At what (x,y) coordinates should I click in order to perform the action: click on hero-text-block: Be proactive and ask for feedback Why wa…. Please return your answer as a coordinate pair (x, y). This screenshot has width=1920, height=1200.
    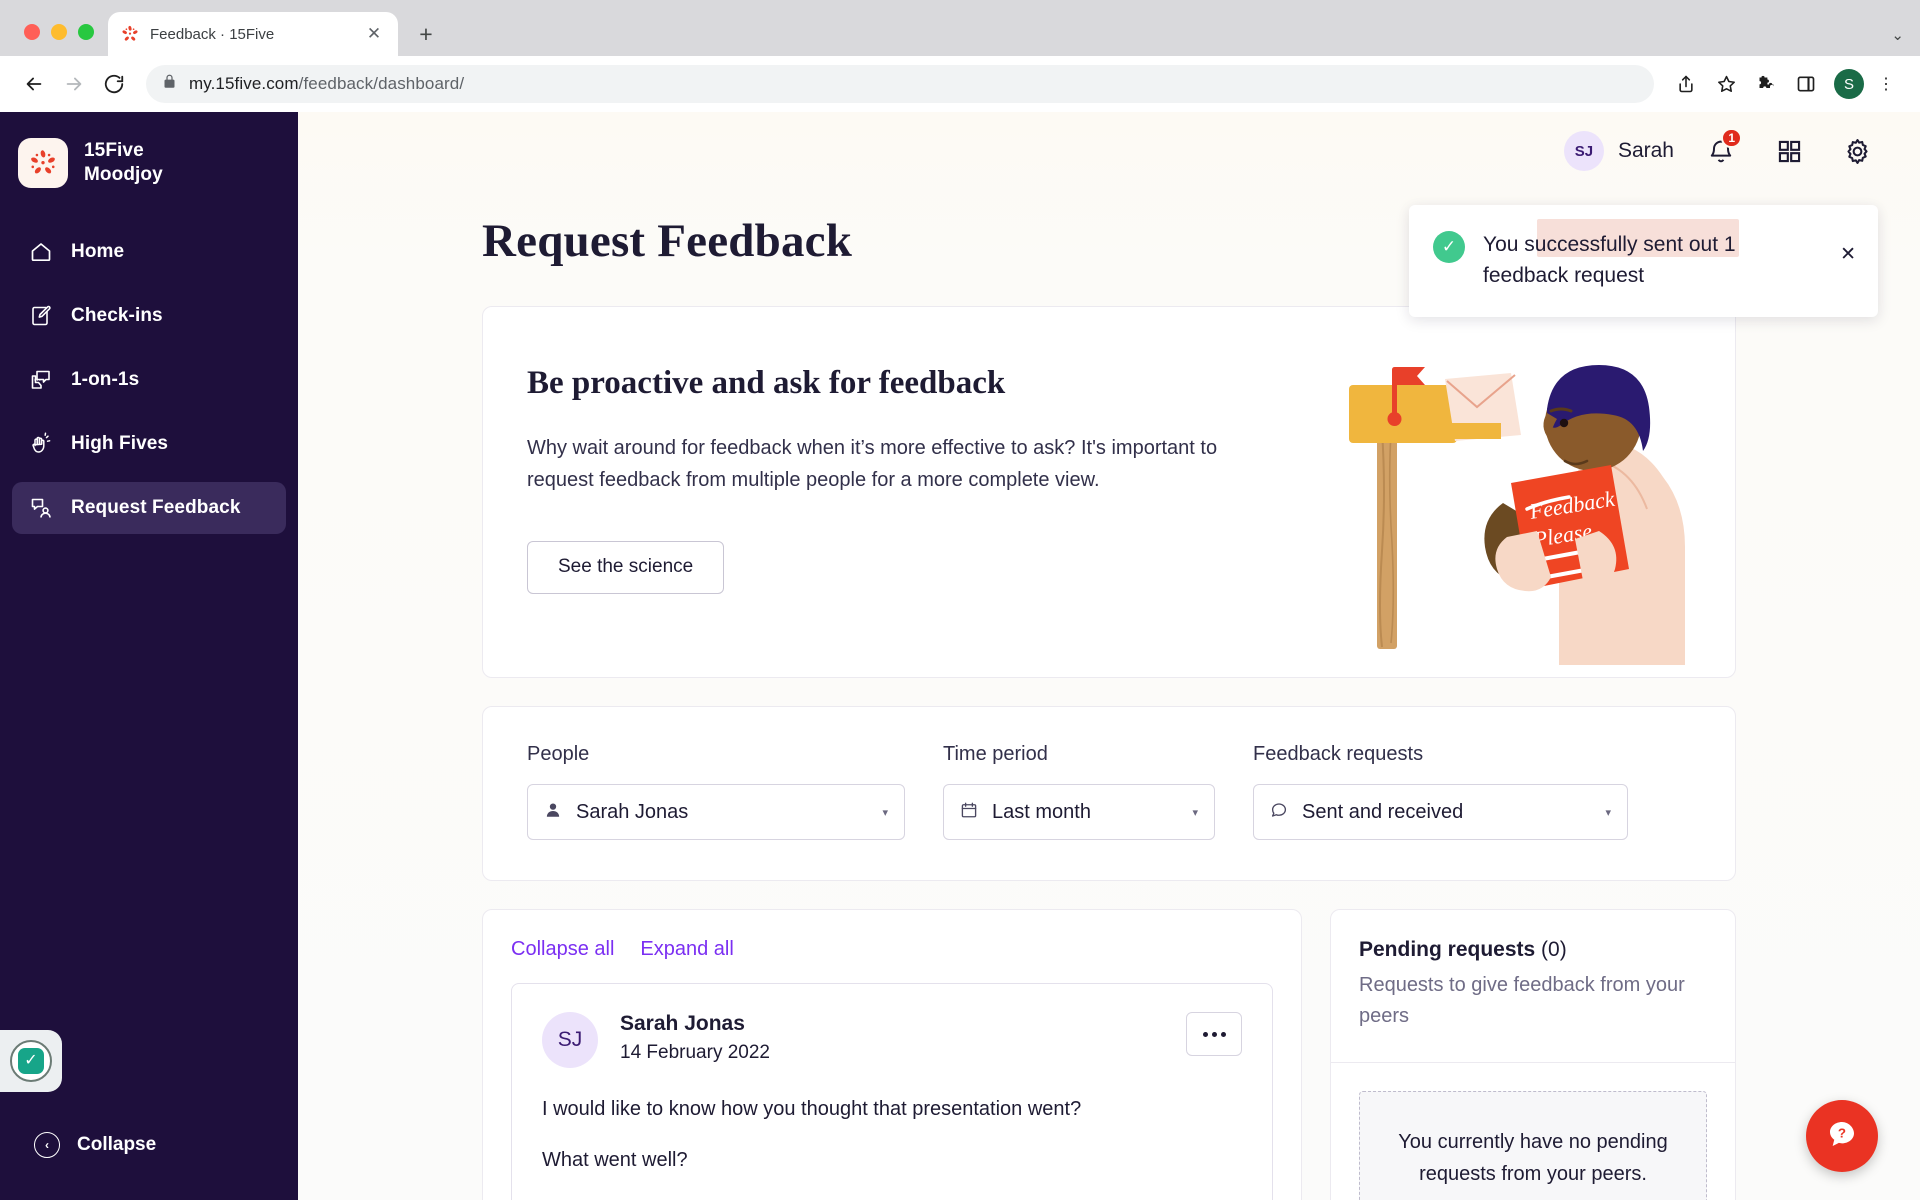
    Looking at the image, I should click on (931, 514).